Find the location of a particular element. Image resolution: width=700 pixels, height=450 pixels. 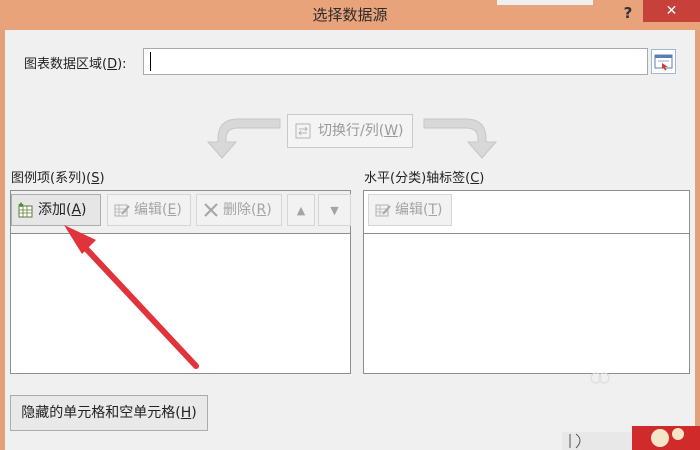

add-icon is located at coordinates (25, 210).